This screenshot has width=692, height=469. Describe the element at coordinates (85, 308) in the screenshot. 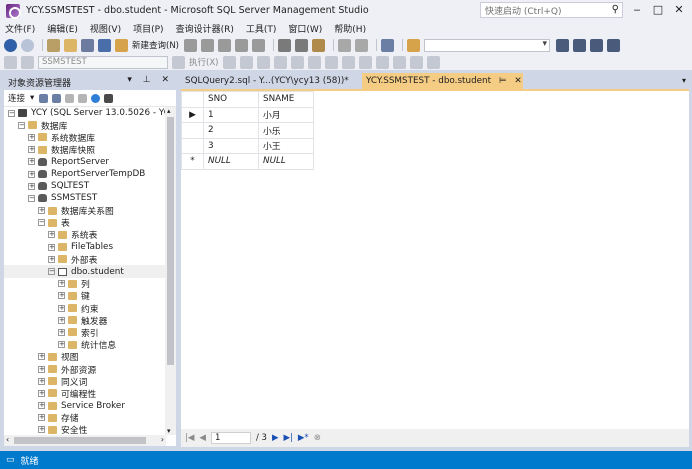

I see `tree-node: + 约束` at that location.